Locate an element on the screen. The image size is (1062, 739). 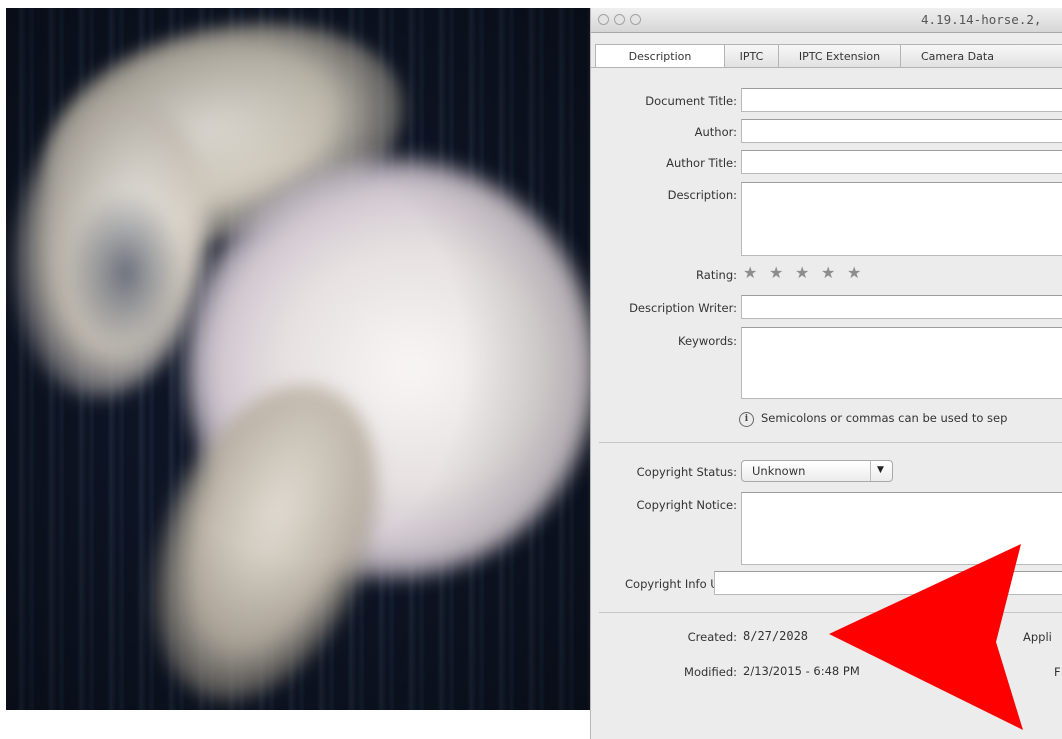
red-arrow-annotation is located at coordinates (926, 637).